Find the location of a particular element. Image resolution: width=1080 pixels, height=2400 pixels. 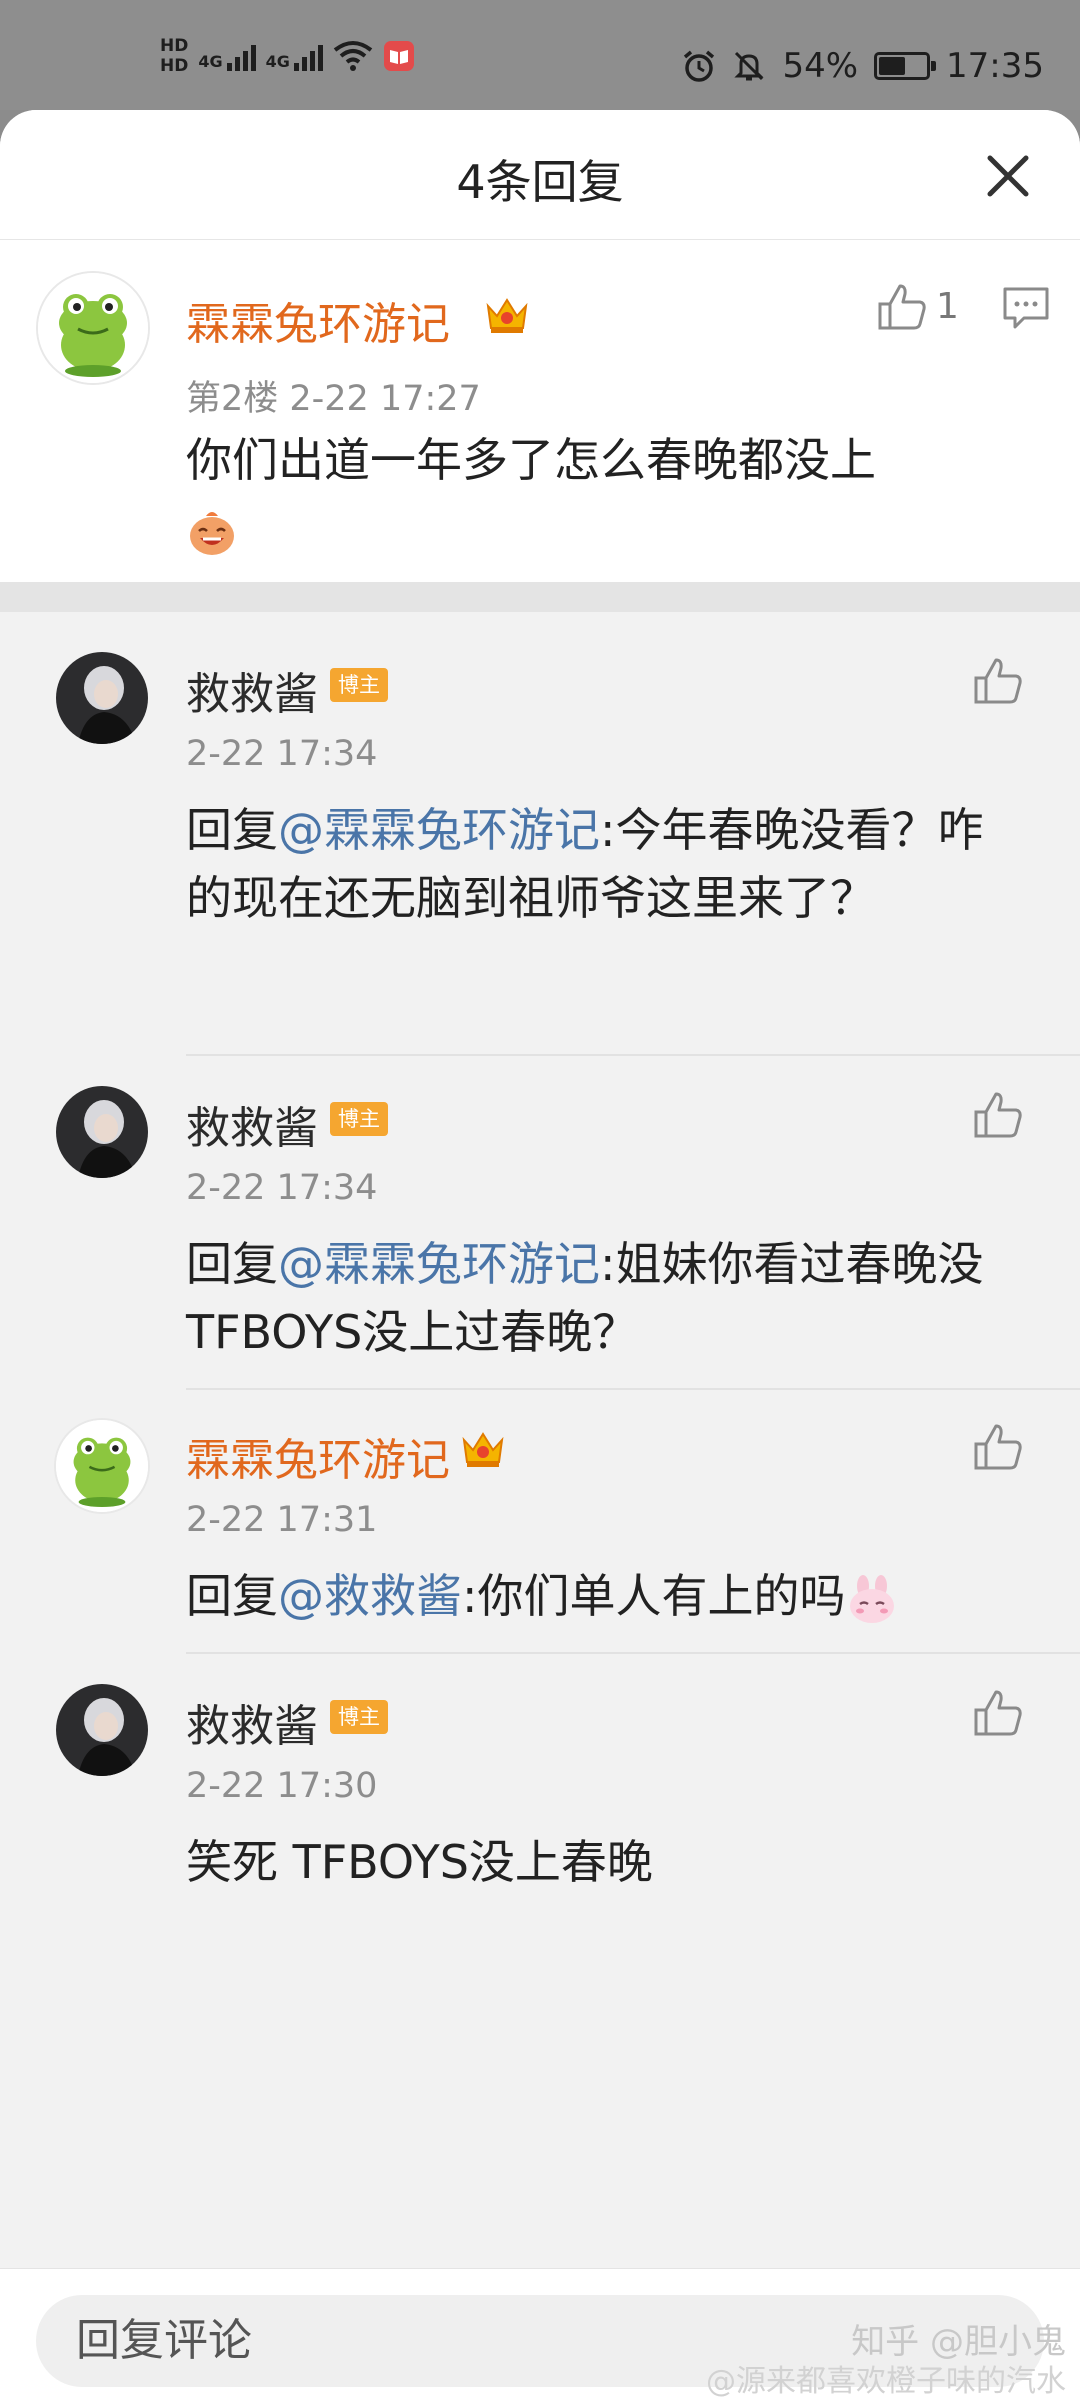

clock: 17:35 is located at coordinates (995, 66).